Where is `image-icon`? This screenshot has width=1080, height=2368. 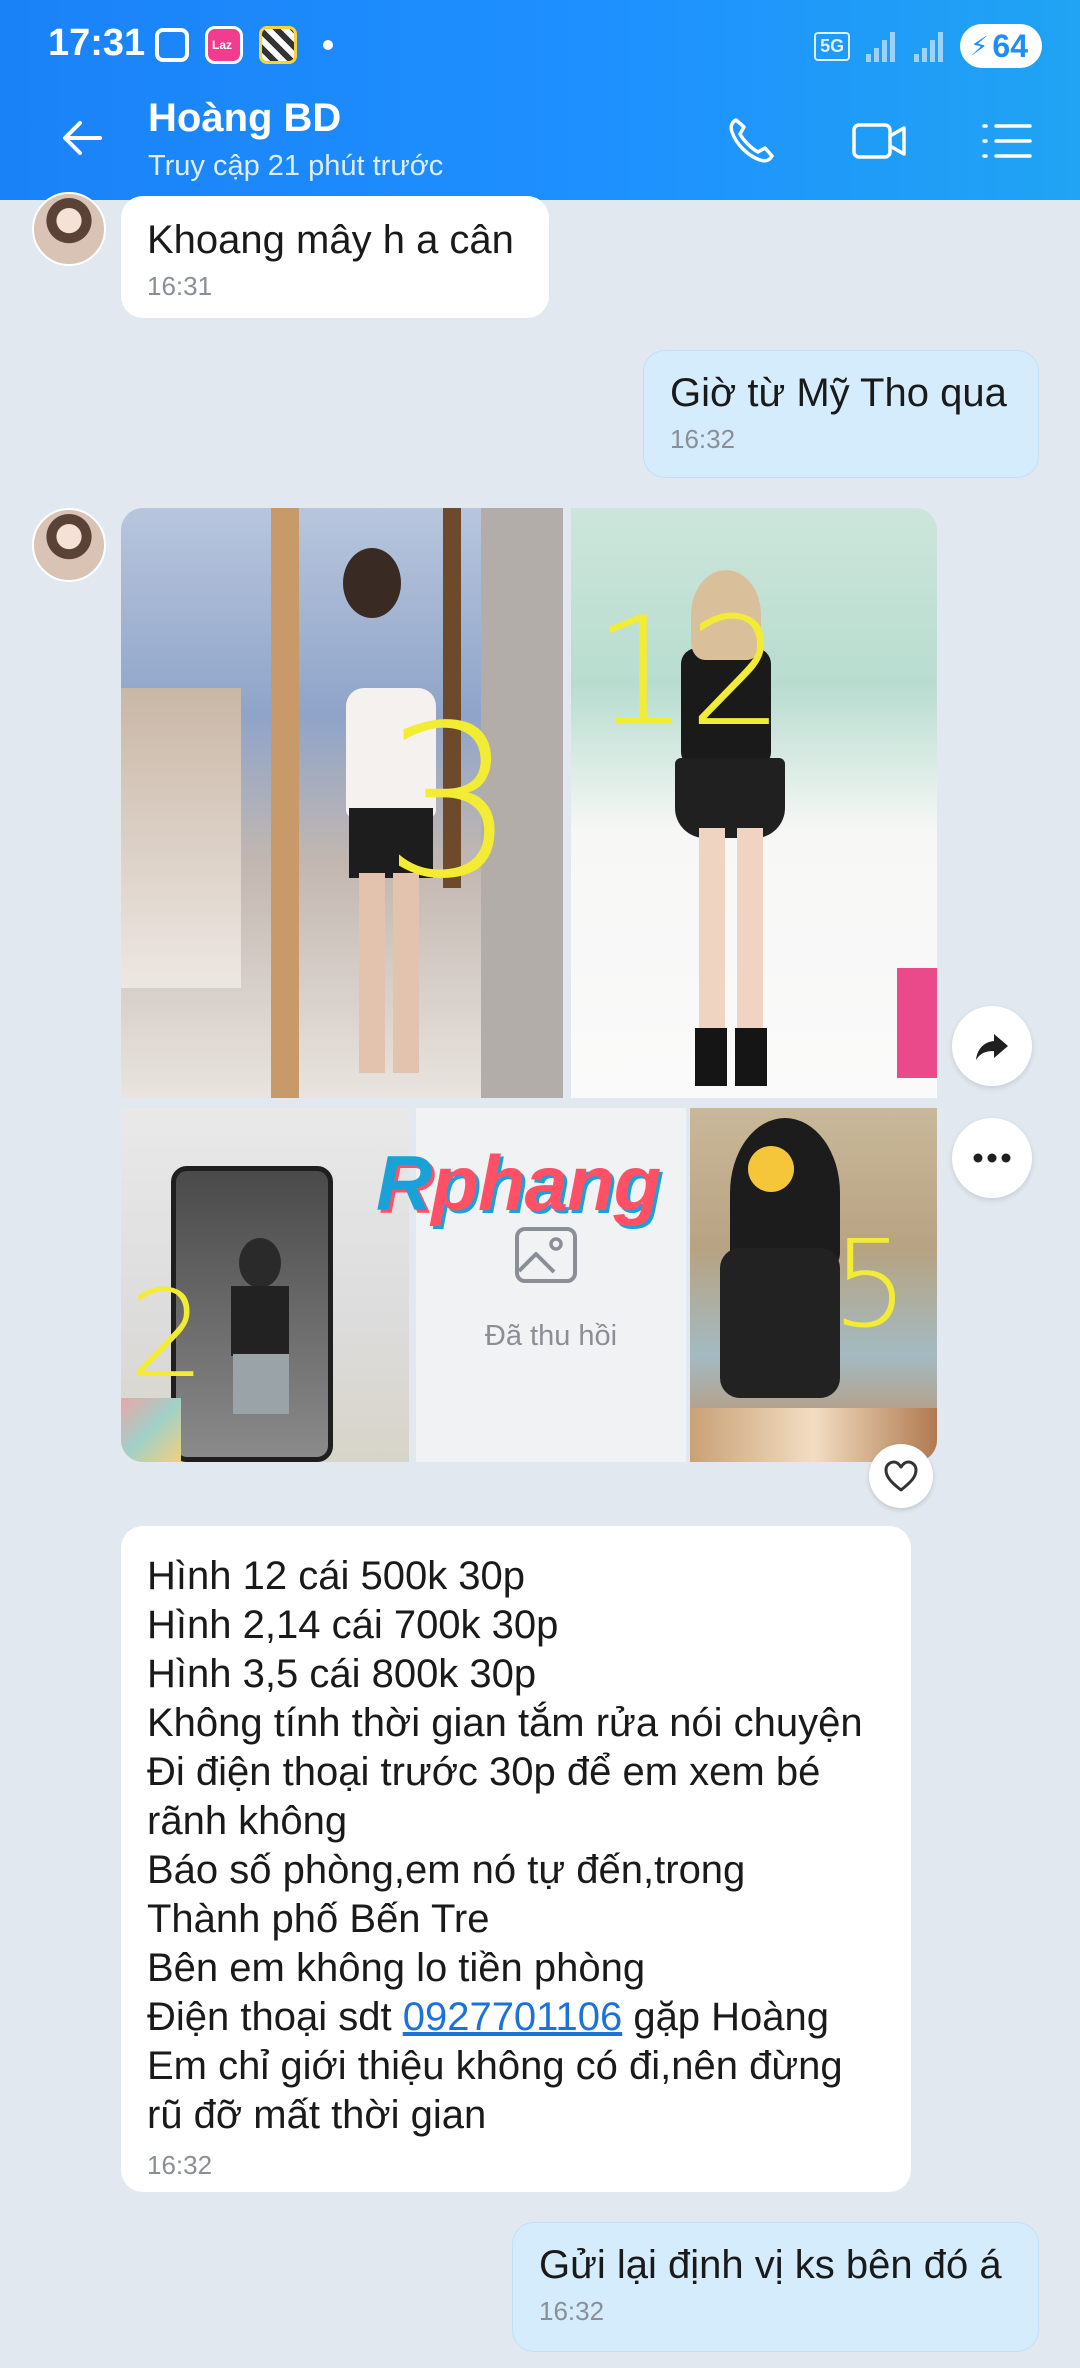
image-icon is located at coordinates (546, 1255).